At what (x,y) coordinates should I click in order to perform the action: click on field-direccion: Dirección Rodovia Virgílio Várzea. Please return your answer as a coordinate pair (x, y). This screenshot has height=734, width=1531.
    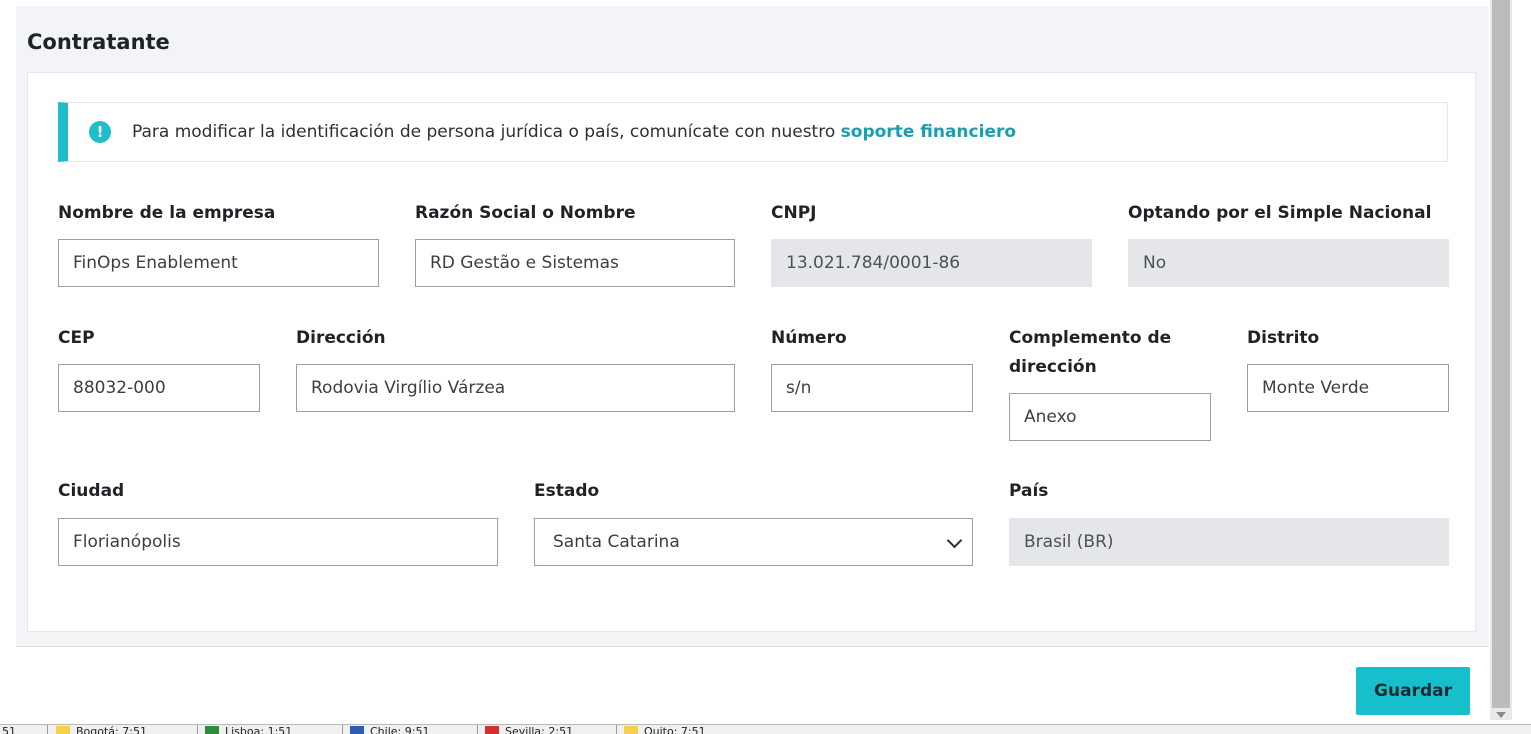
    Looking at the image, I should click on (515, 368).